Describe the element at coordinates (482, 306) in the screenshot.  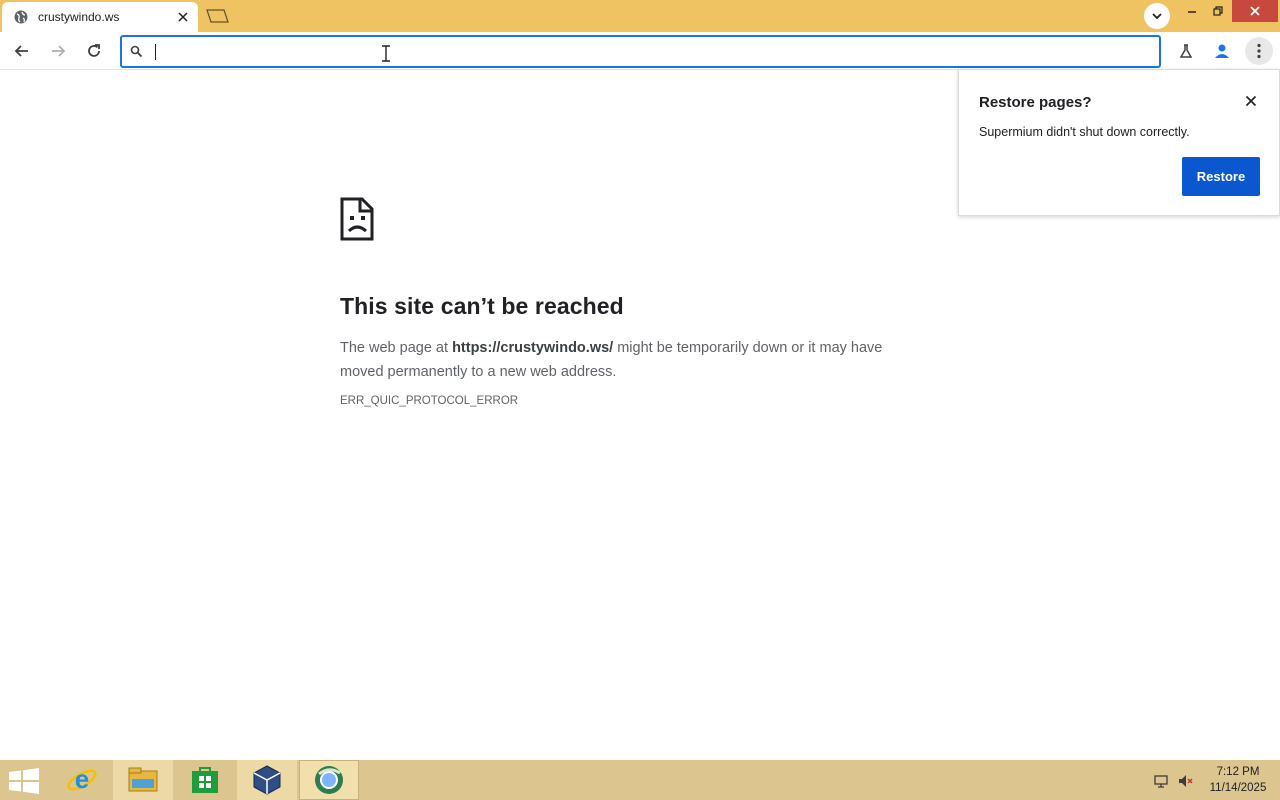
I see `error-title: This site can’t be reached` at that location.